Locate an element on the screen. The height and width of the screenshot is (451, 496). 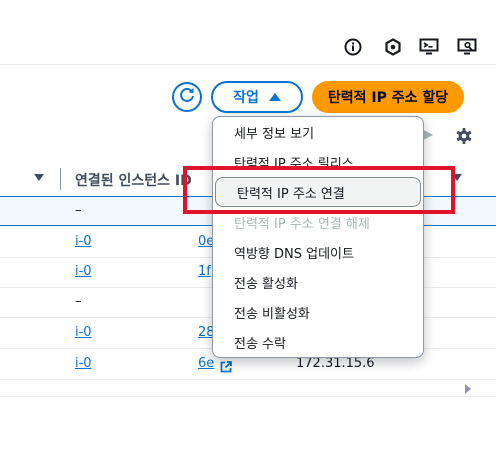
refresh-icon is located at coordinates (187, 97).